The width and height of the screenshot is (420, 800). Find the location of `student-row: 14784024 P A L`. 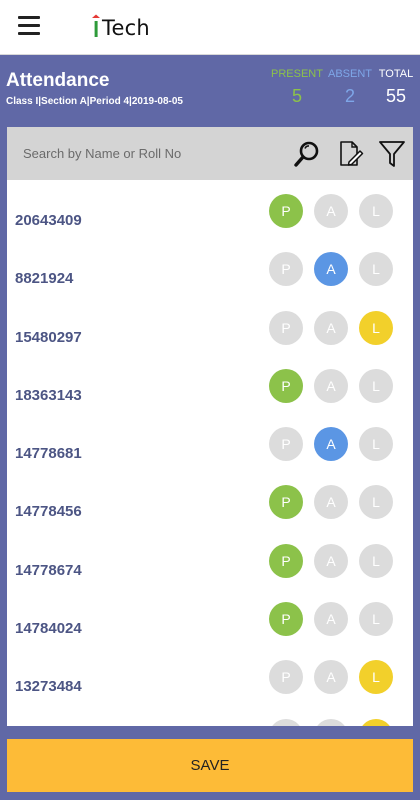

student-row: 14784024 P A L is located at coordinates (210, 617).